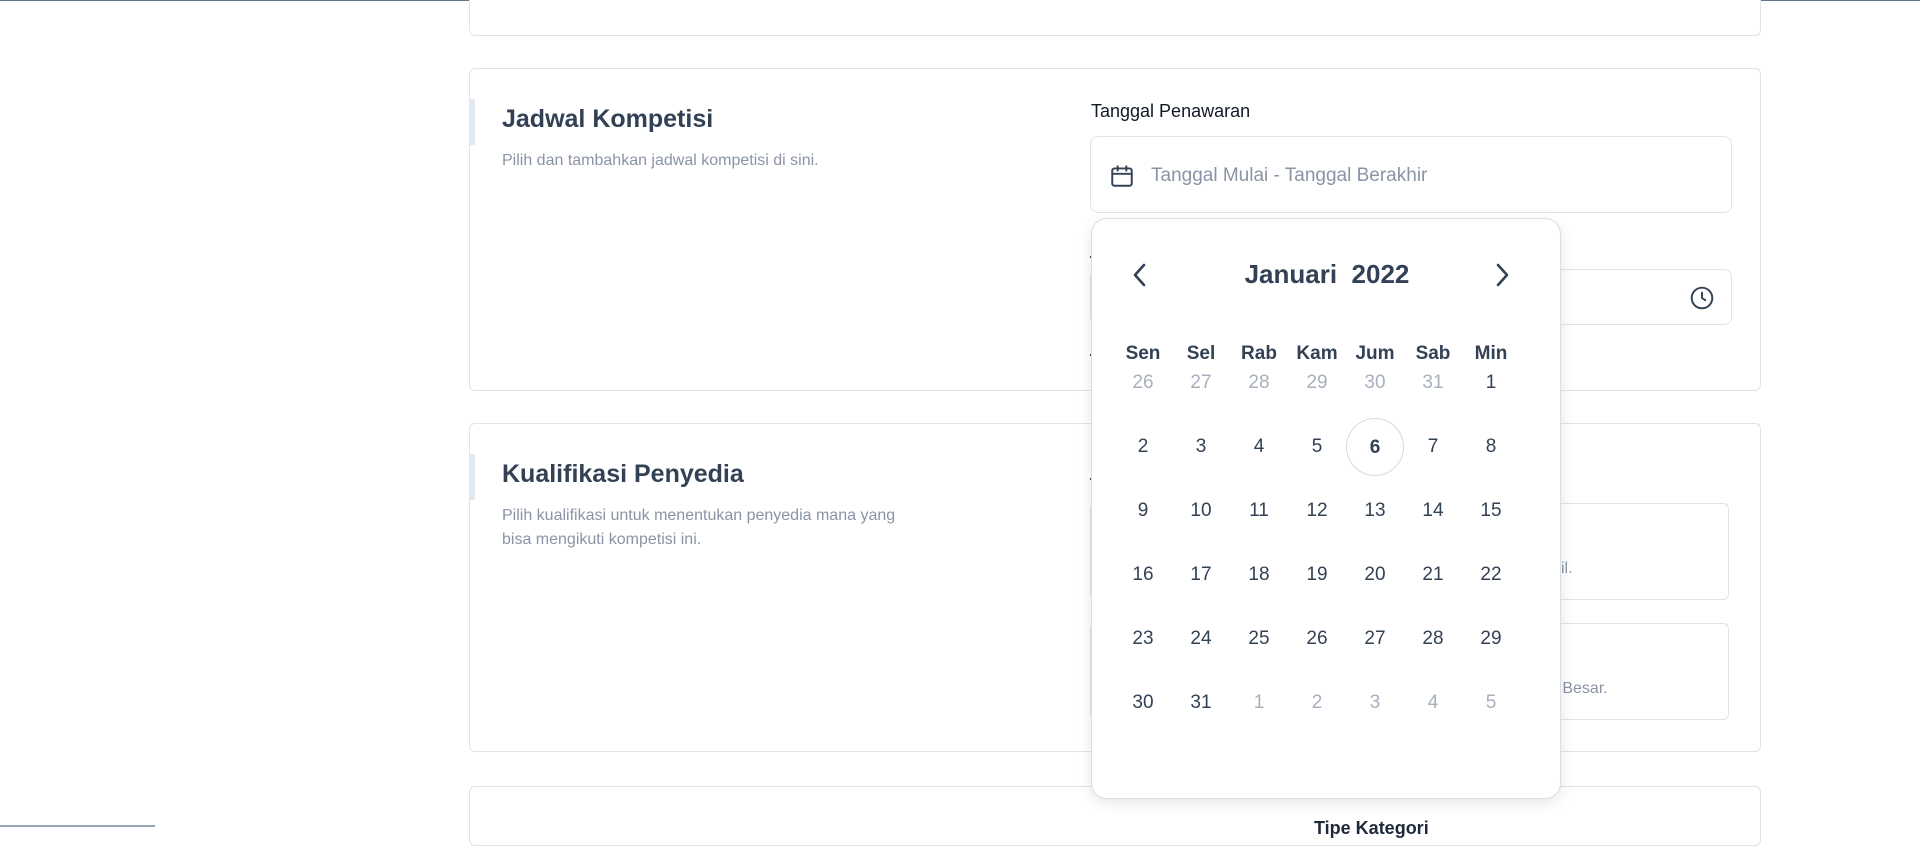 This screenshot has width=1920, height=846. I want to click on calendar-day: 14, so click(1433, 511).